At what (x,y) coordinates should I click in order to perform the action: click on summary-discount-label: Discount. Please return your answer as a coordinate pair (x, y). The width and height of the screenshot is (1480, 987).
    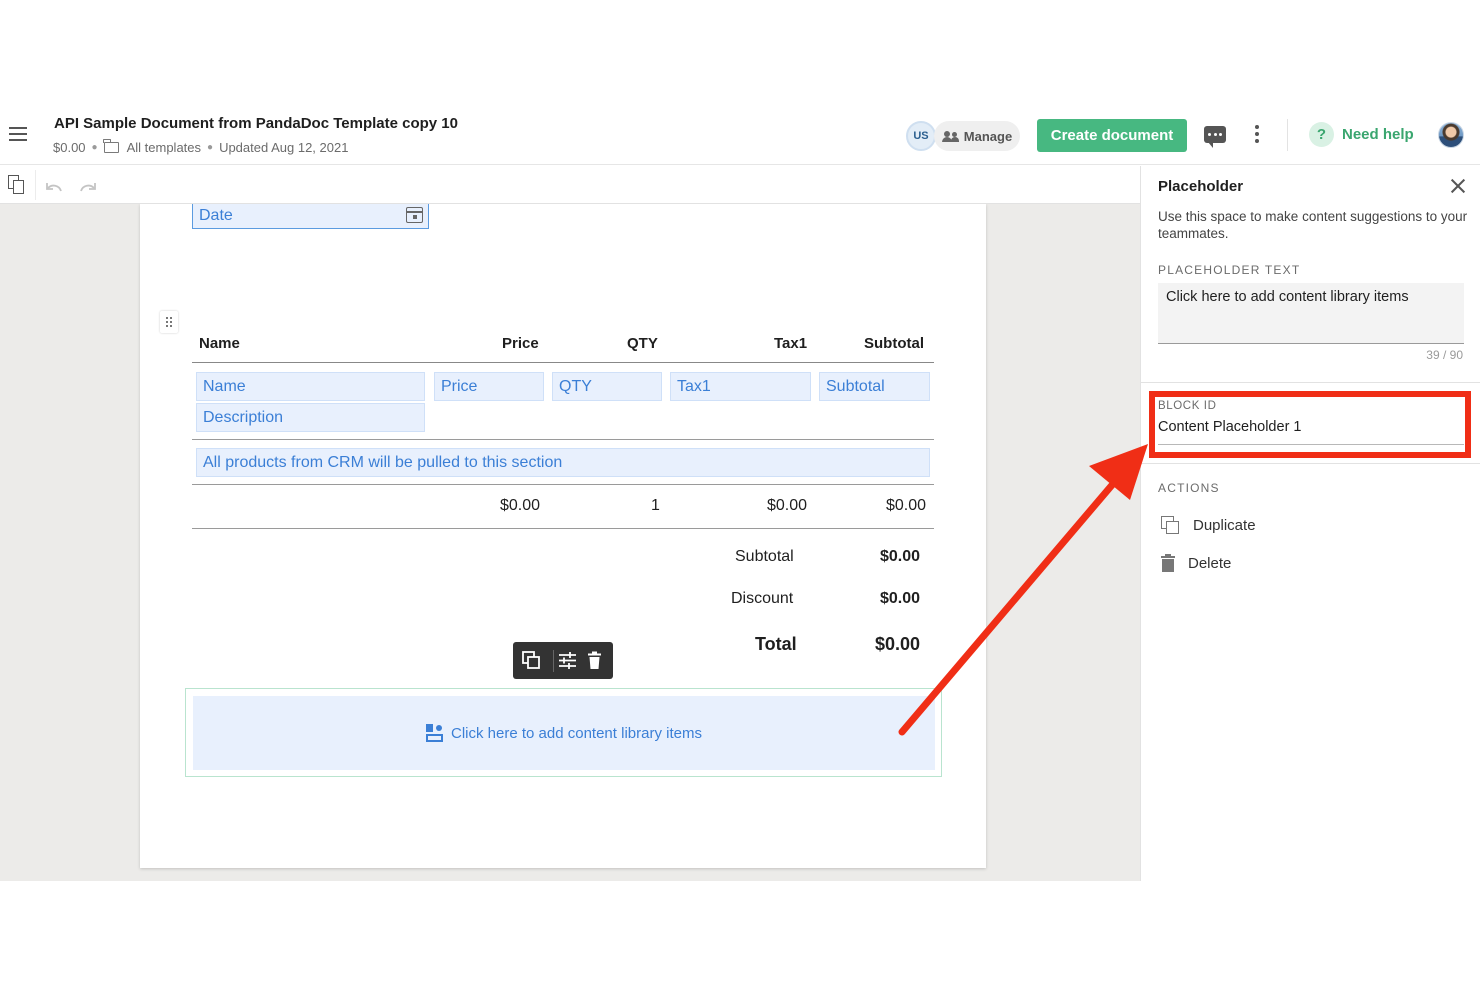
    Looking at the image, I should click on (762, 598).